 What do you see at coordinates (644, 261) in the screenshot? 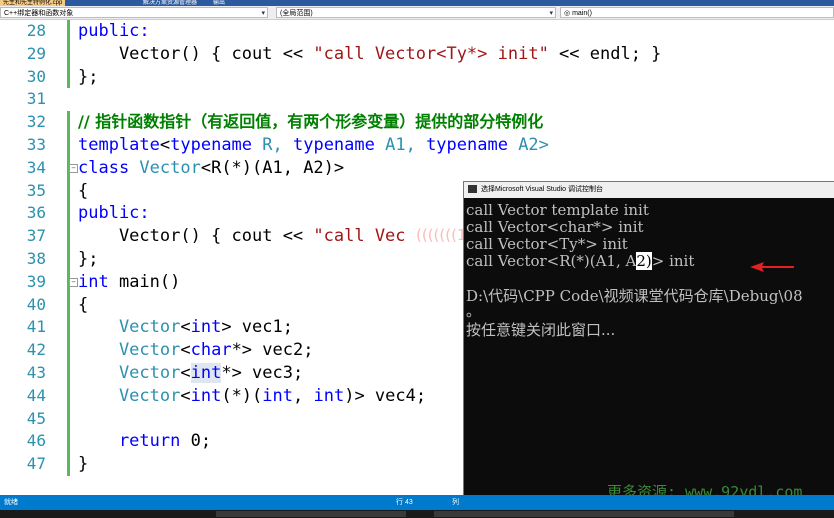
I see `text-selection: 2)` at bounding box center [644, 261].